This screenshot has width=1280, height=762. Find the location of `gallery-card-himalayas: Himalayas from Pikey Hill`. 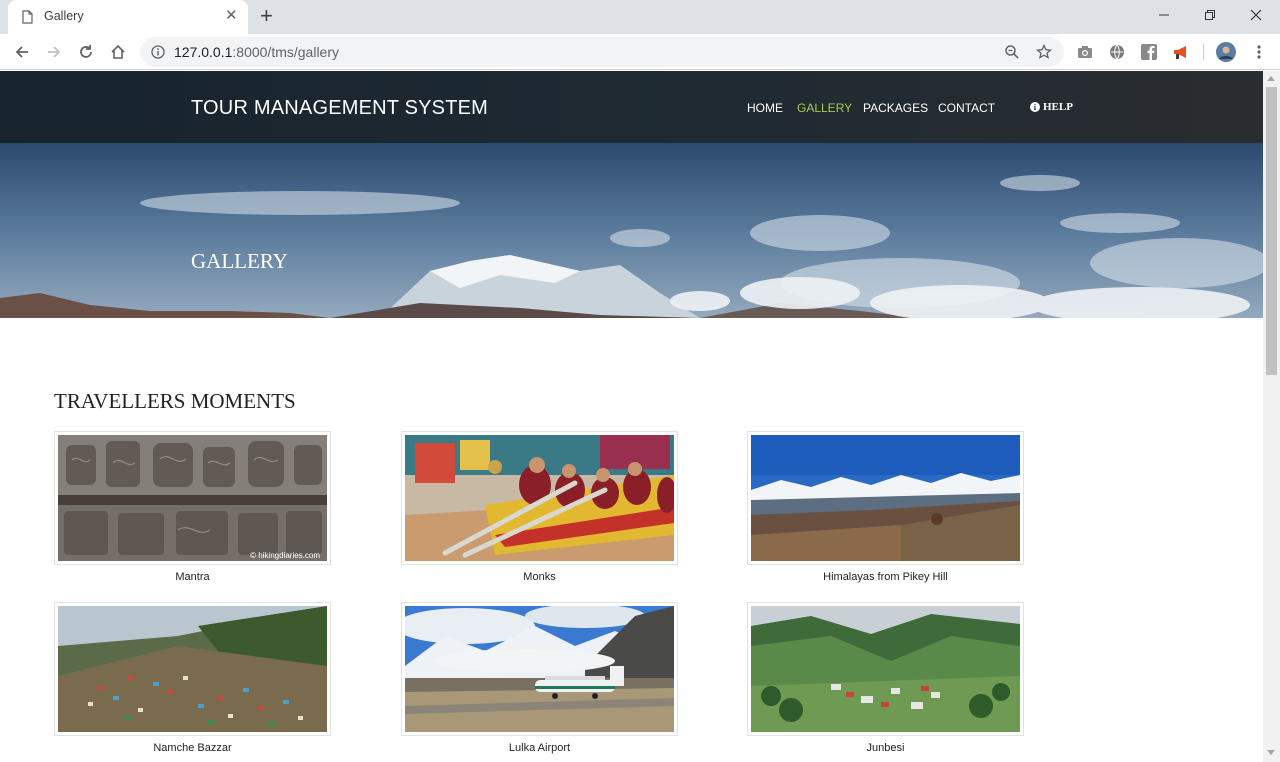

gallery-card-himalayas: Himalayas from Pikey Hill is located at coordinates (885, 507).